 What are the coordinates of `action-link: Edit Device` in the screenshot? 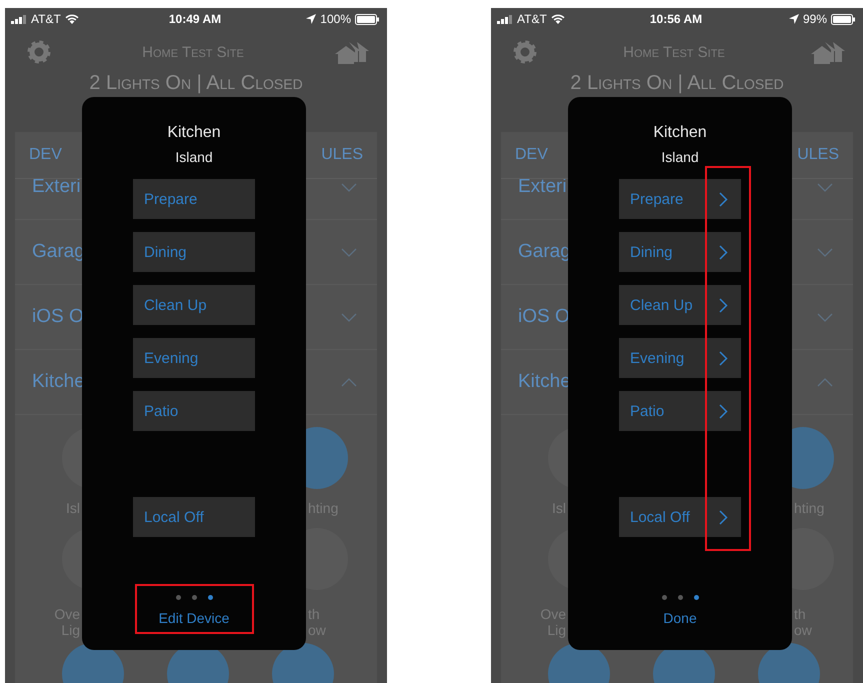 It's located at (194, 618).